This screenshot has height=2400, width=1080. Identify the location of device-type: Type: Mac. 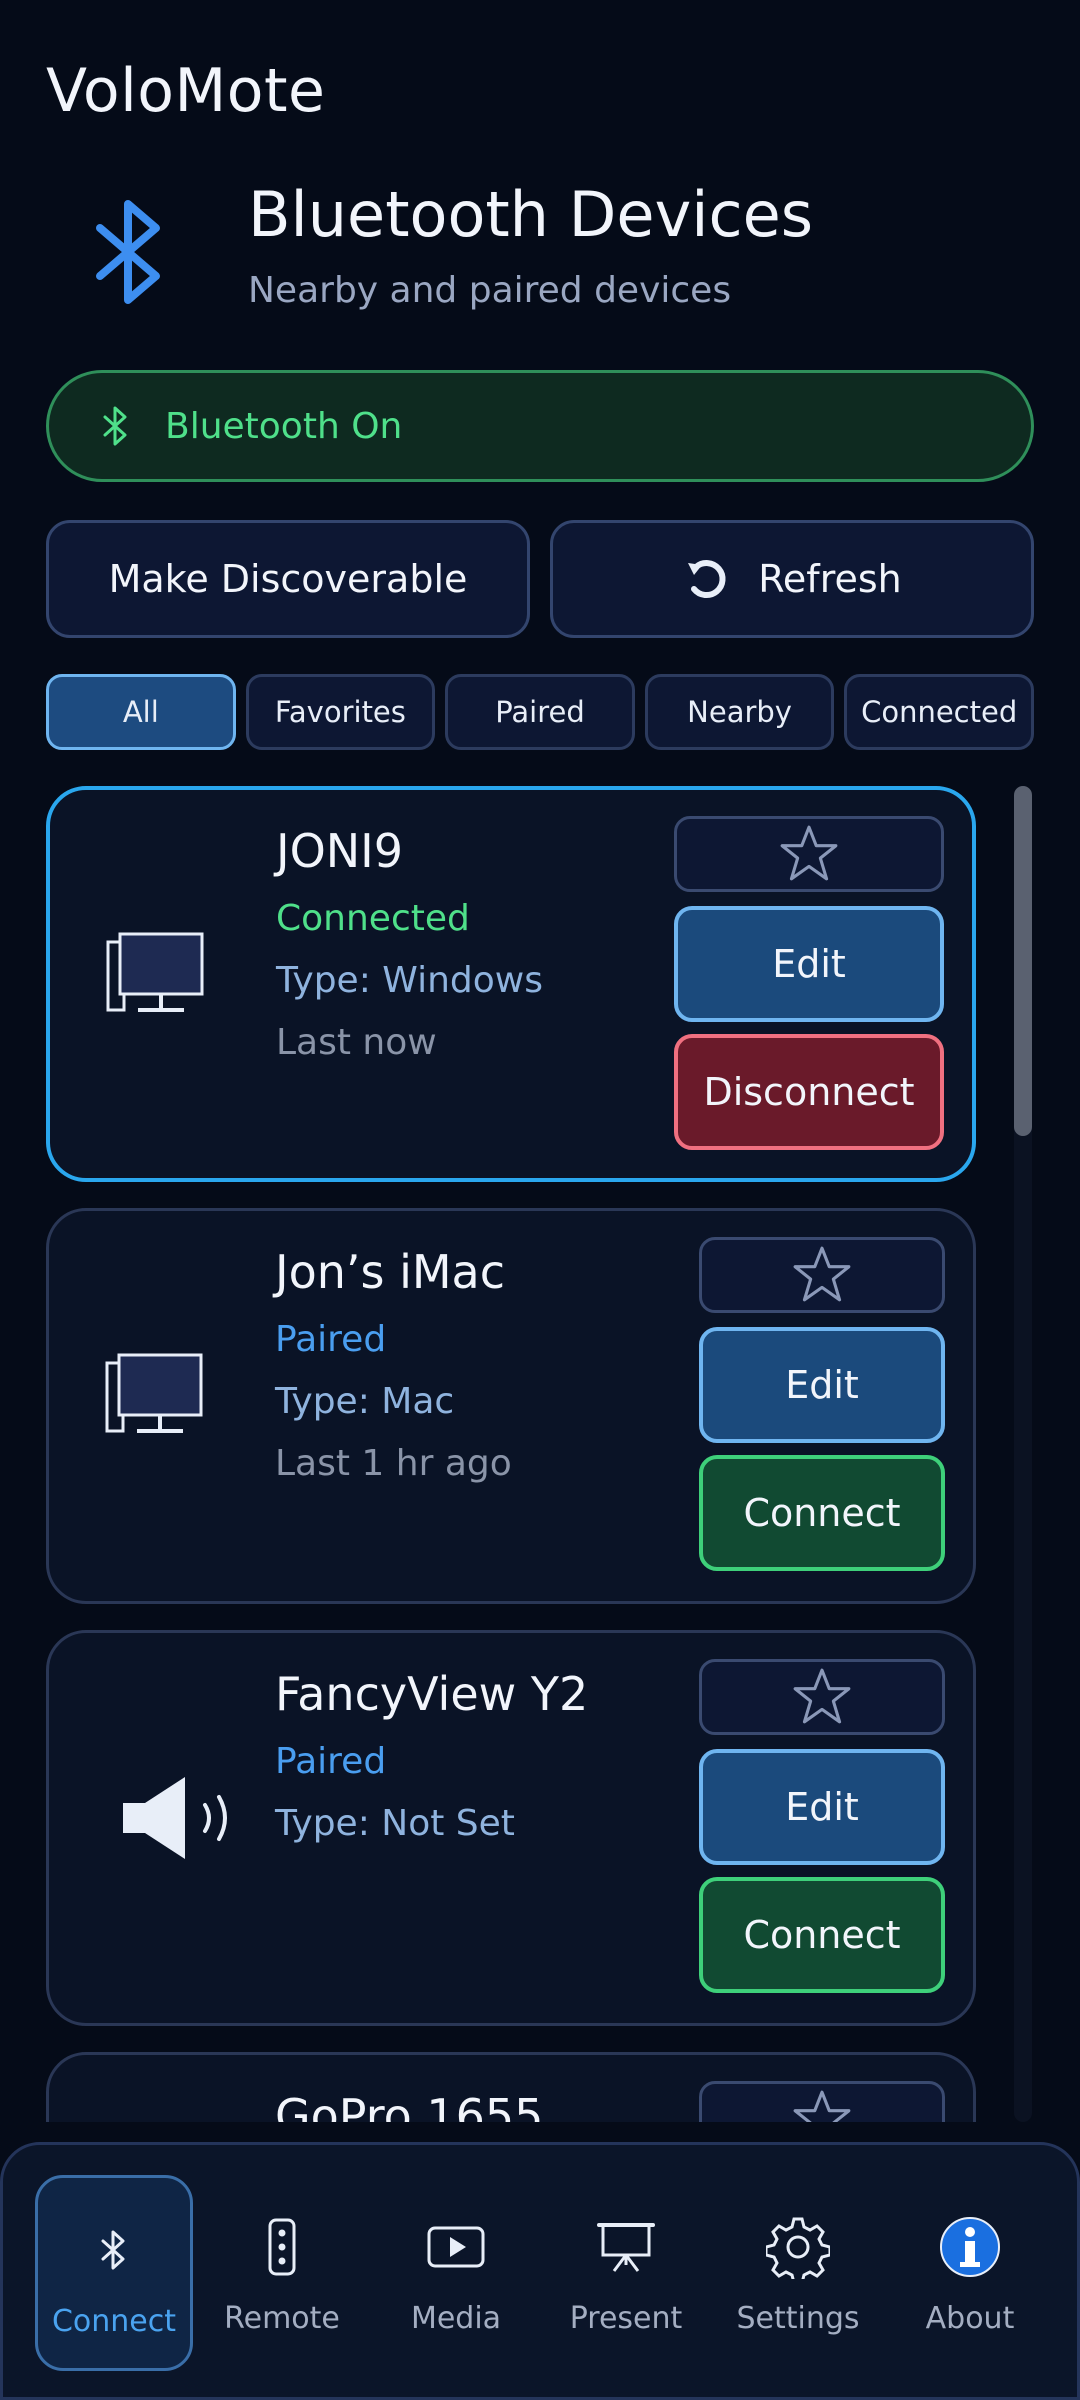
(365, 1401).